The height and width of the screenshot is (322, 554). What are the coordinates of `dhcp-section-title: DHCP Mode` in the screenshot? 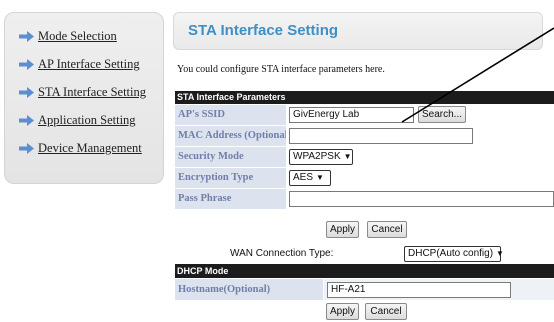 It's located at (364, 271).